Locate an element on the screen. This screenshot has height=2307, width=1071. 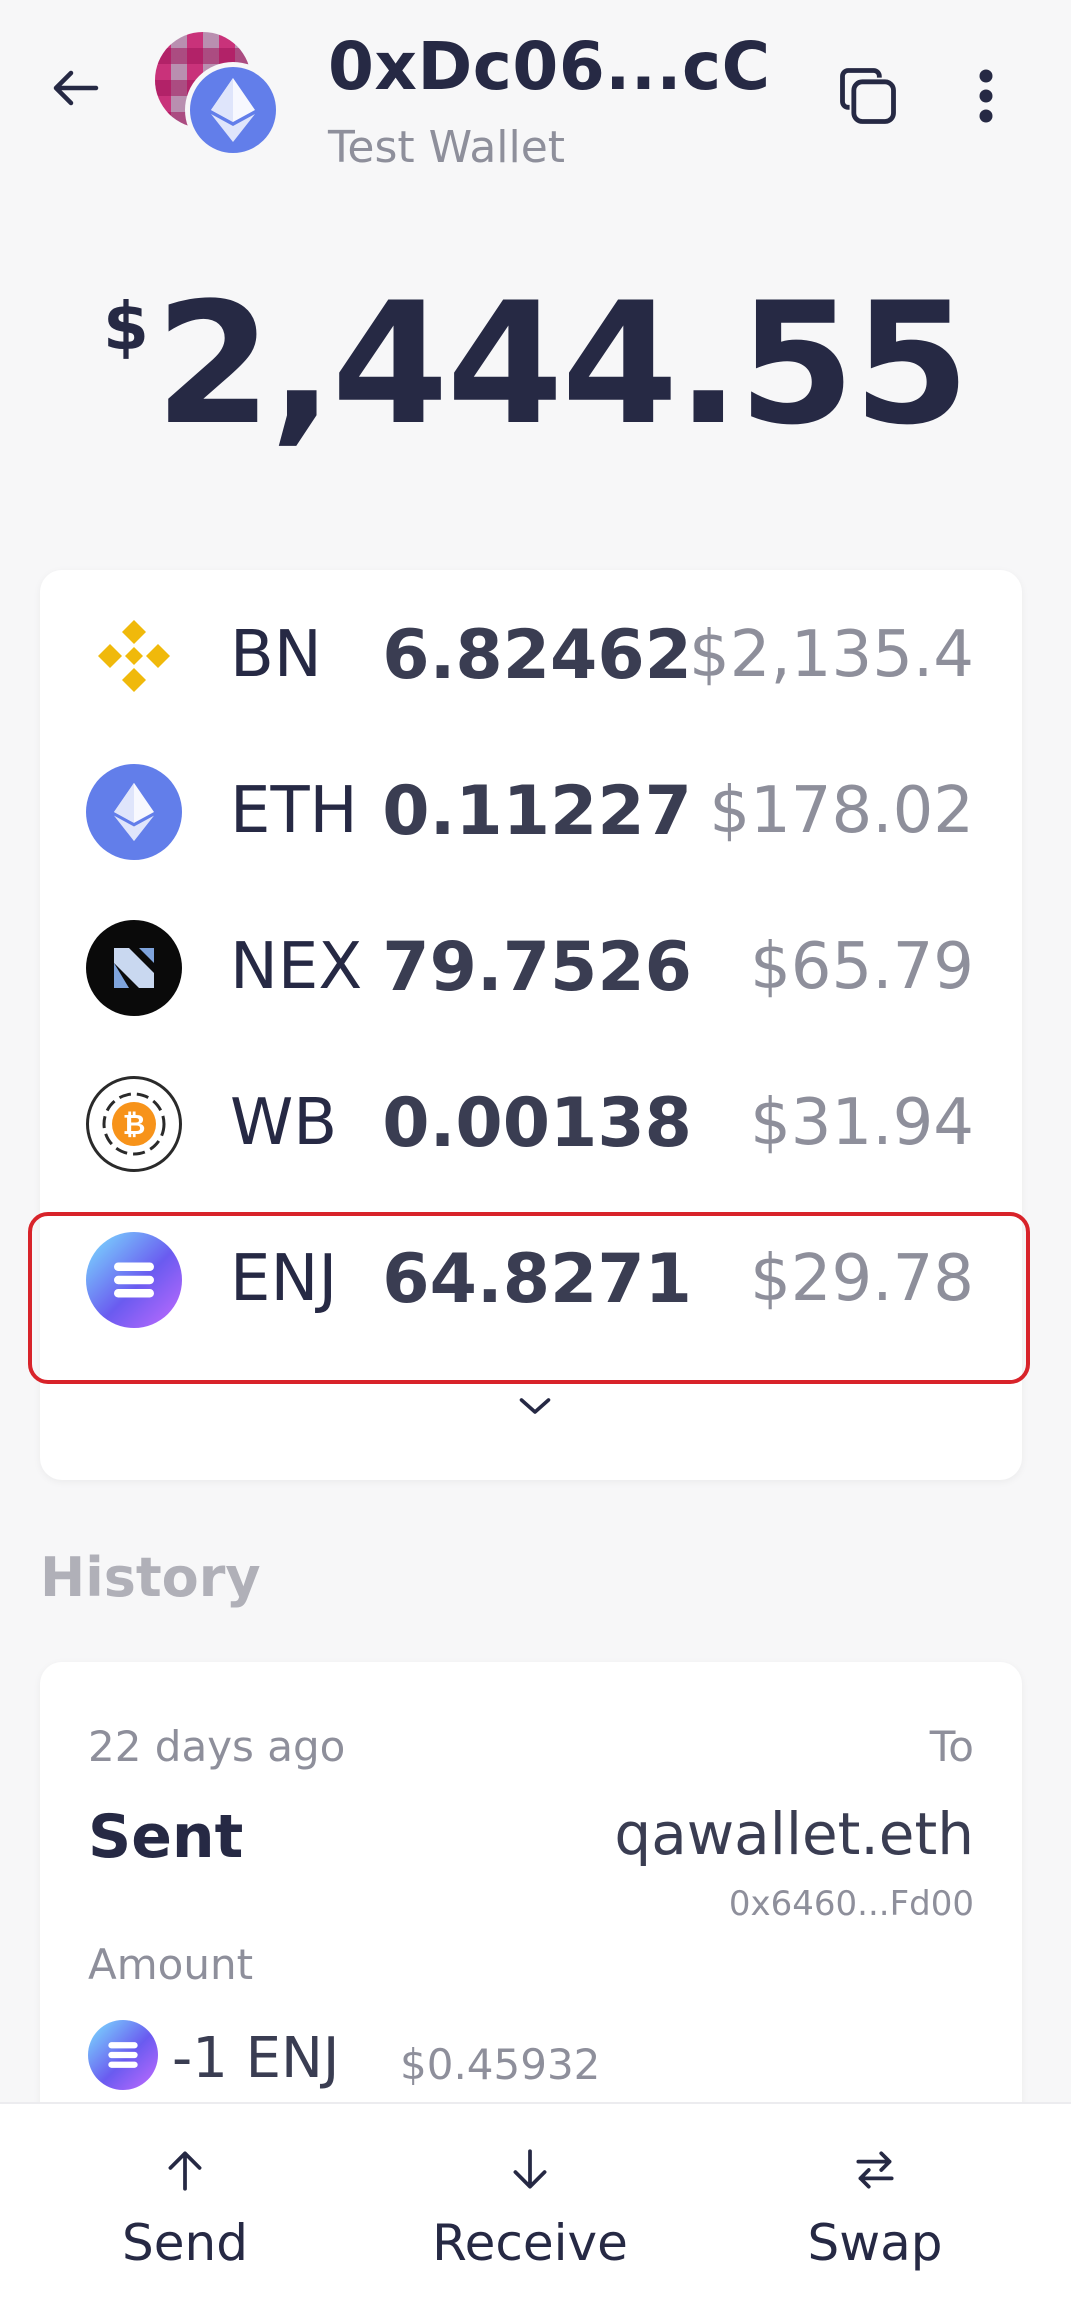
more-vertical-icon is located at coordinates (986, 96).